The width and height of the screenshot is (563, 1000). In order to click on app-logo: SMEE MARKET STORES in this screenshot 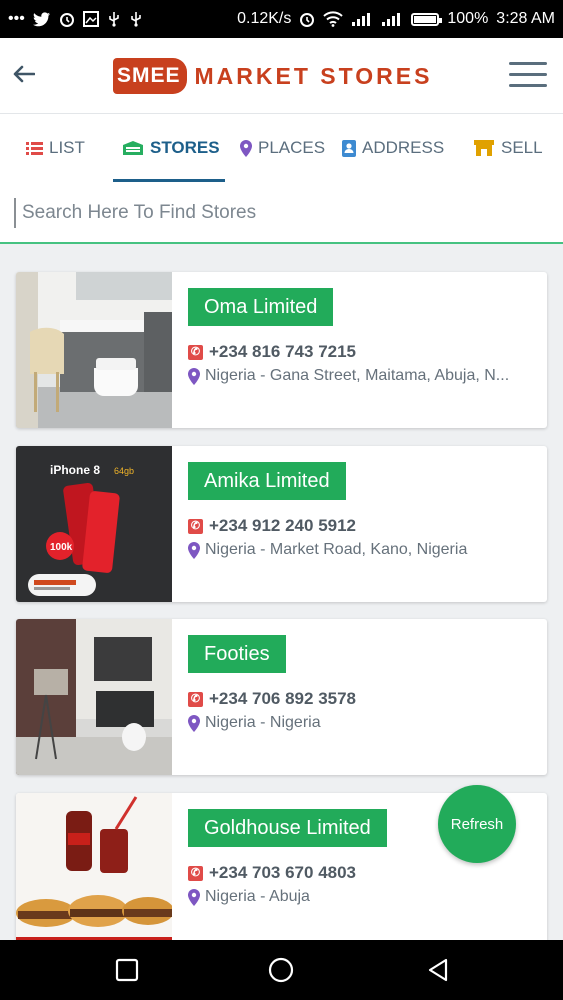, I will do `click(272, 76)`.